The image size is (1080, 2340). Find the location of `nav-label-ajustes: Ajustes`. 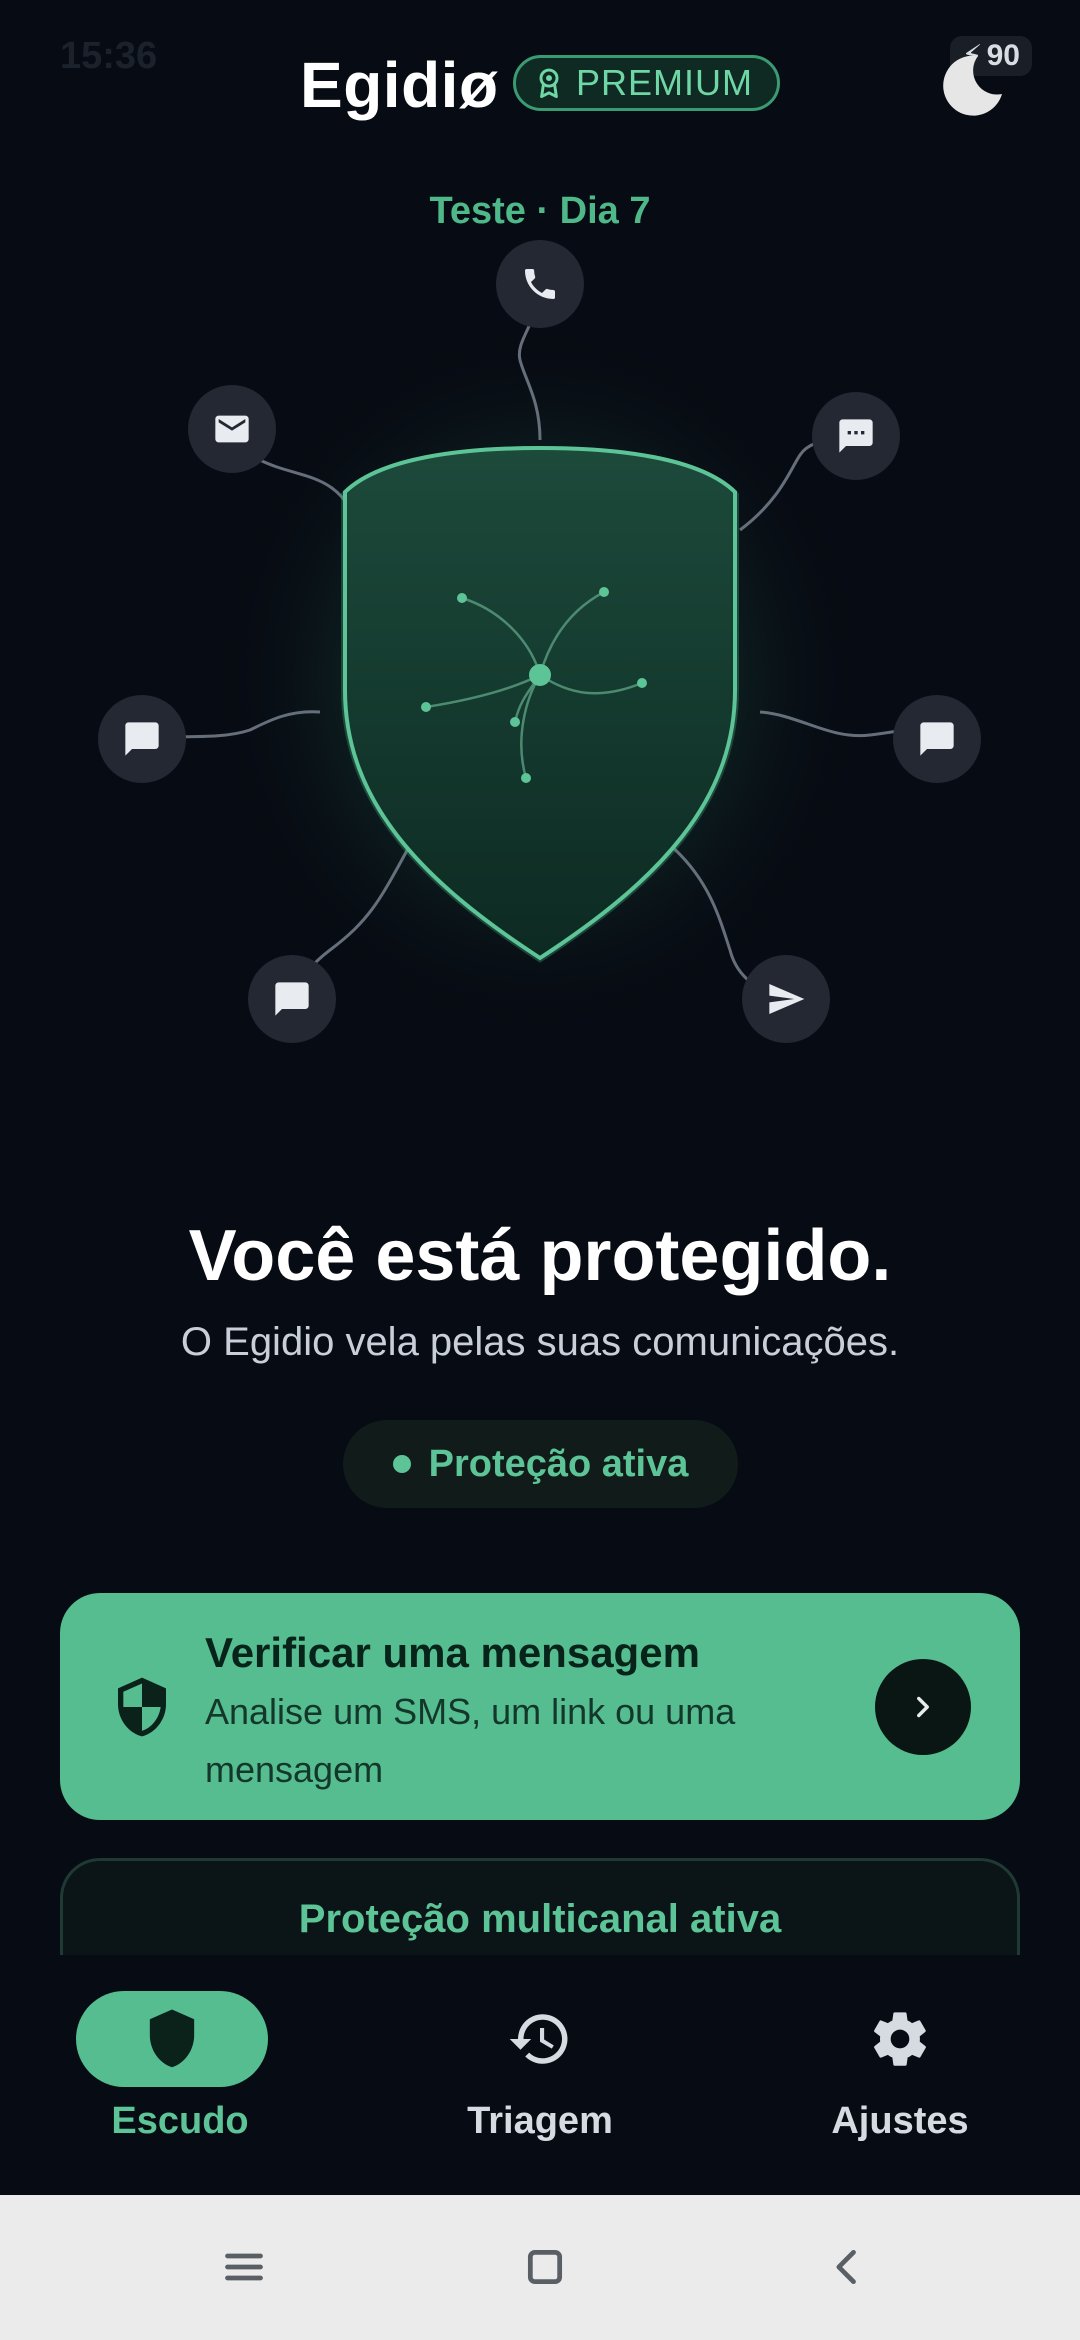

nav-label-ajustes: Ajustes is located at coordinates (900, 2121).